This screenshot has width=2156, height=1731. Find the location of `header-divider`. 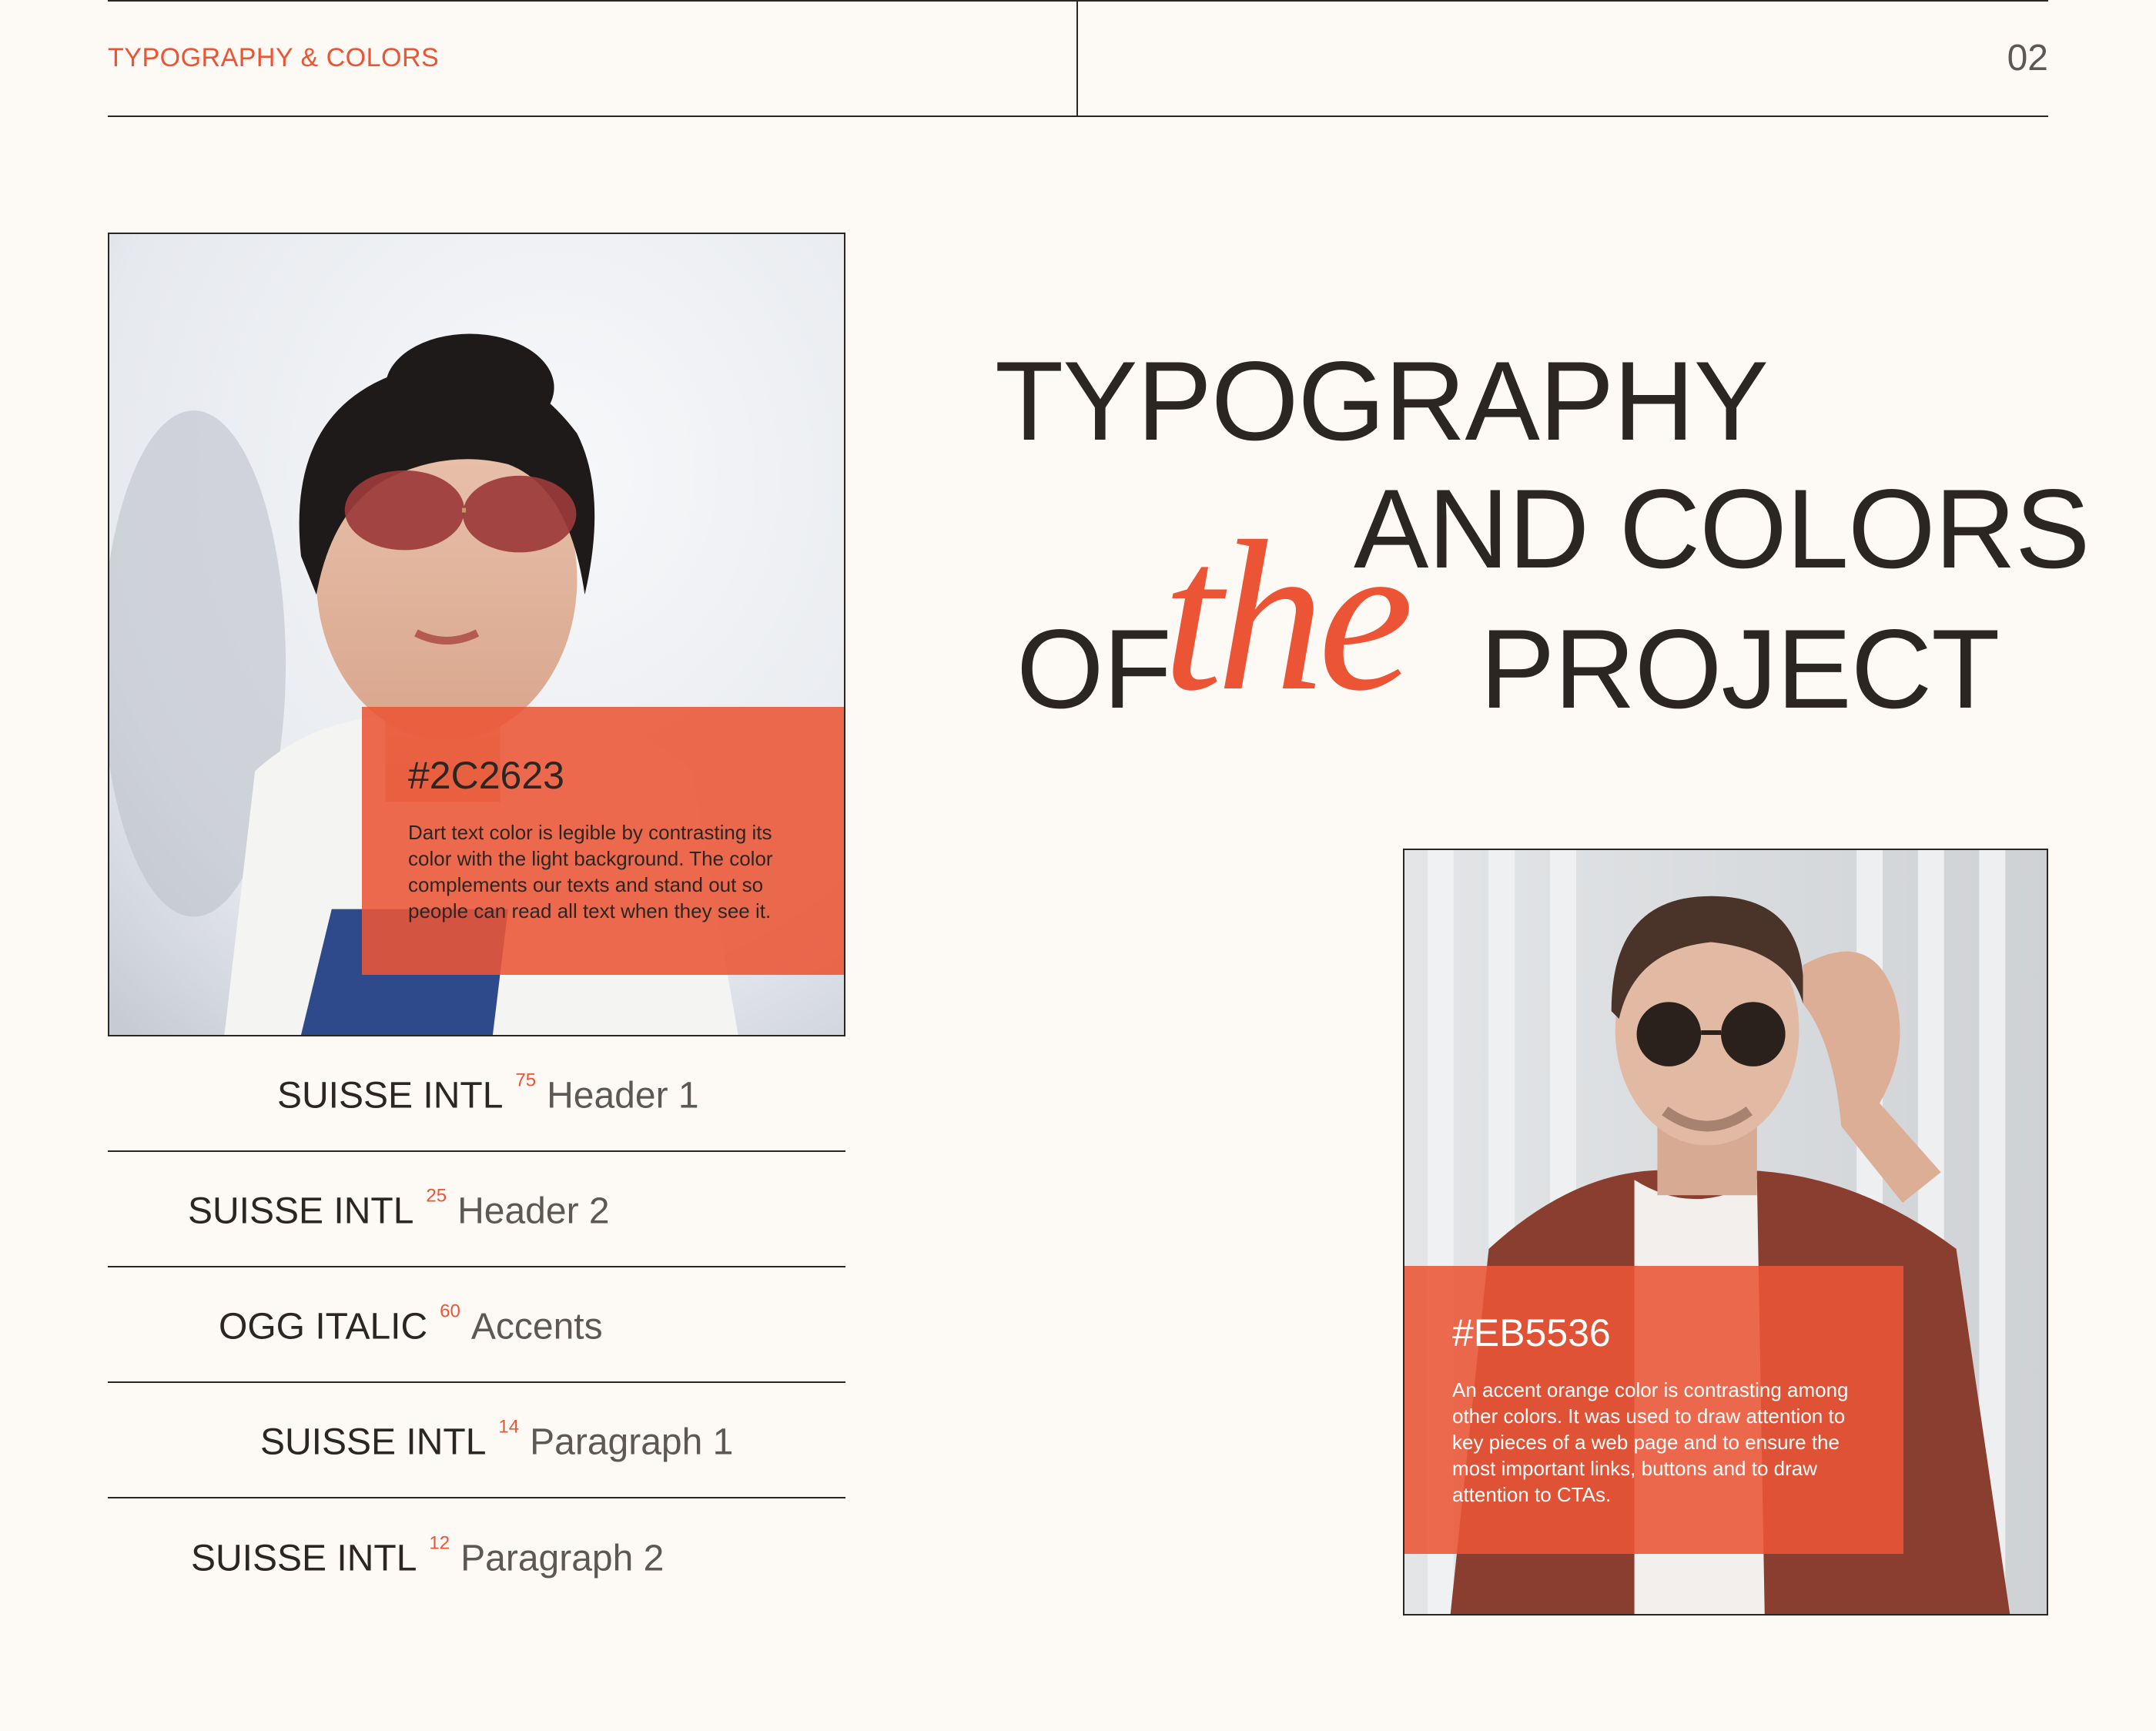

header-divider is located at coordinates (1077, 58).